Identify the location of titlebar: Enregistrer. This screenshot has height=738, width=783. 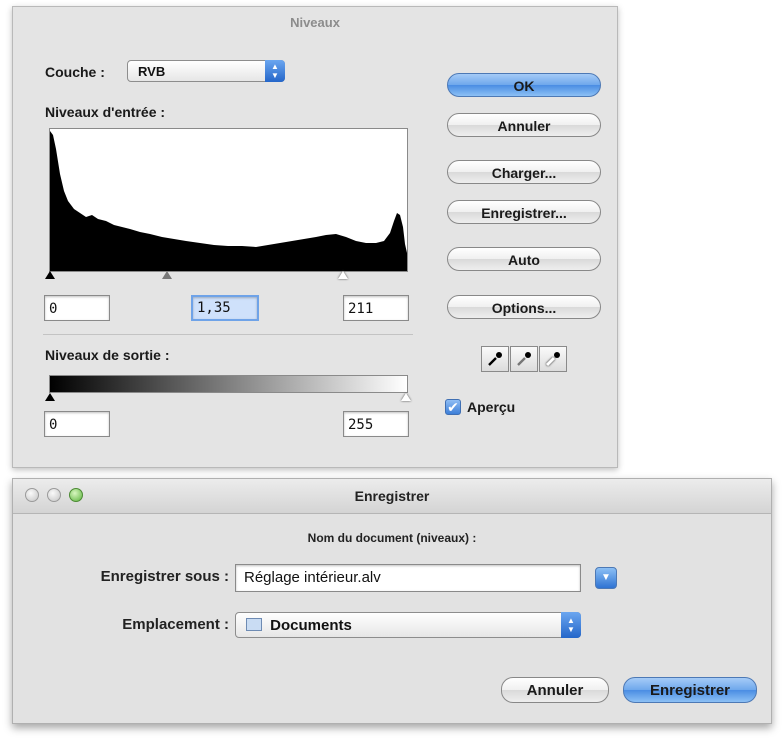
(392, 496).